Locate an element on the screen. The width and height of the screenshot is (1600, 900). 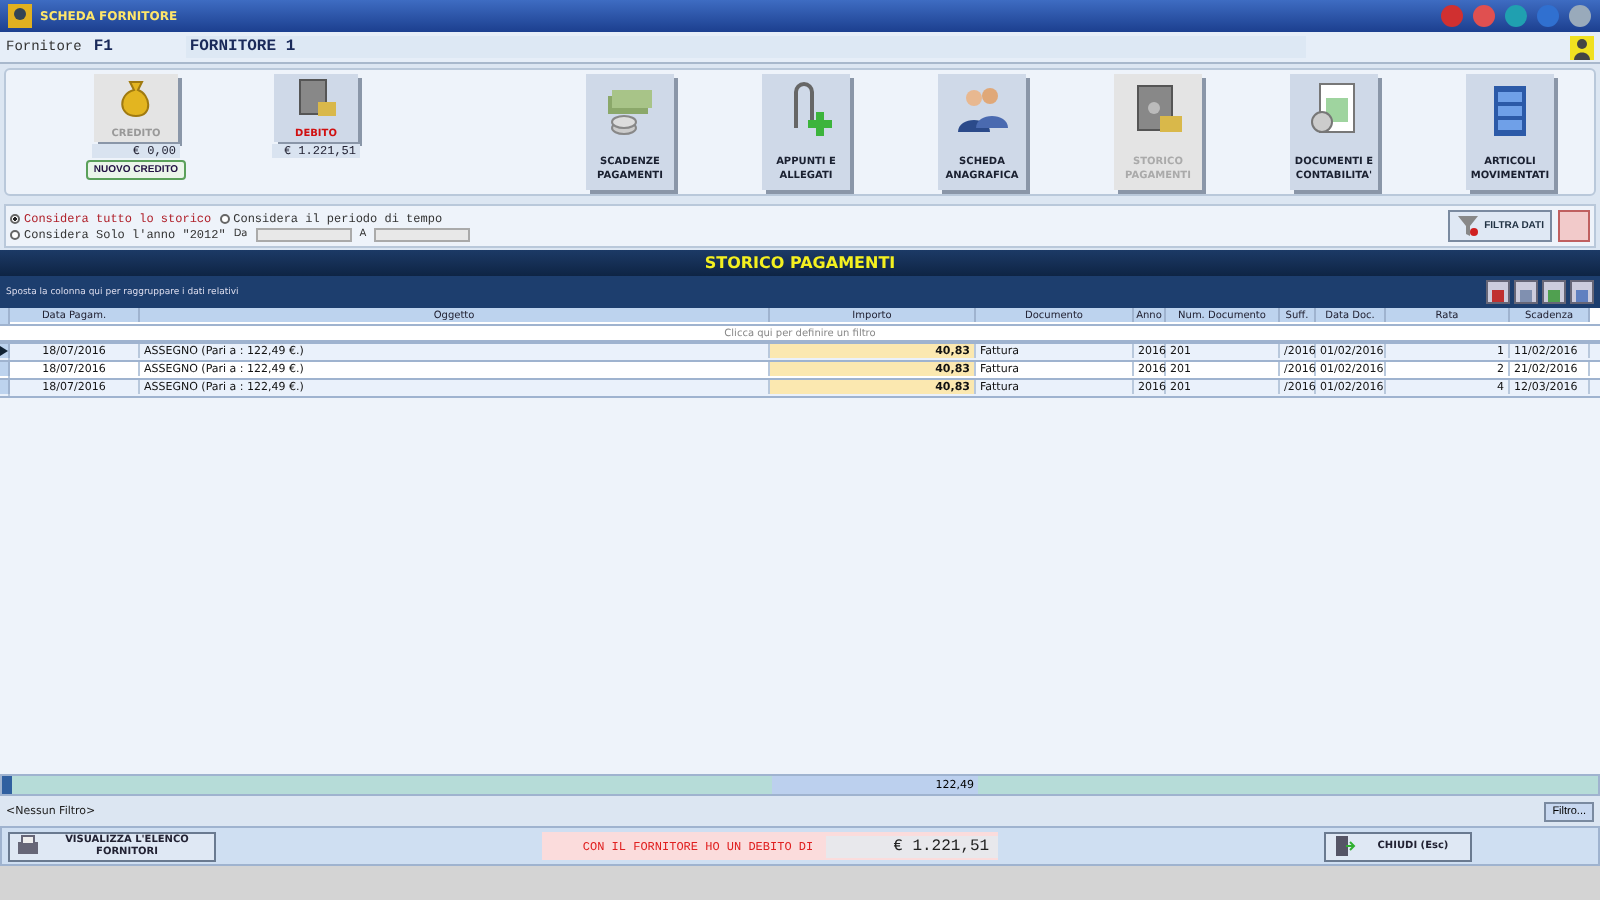
person-icon is located at coordinates (1582, 47).